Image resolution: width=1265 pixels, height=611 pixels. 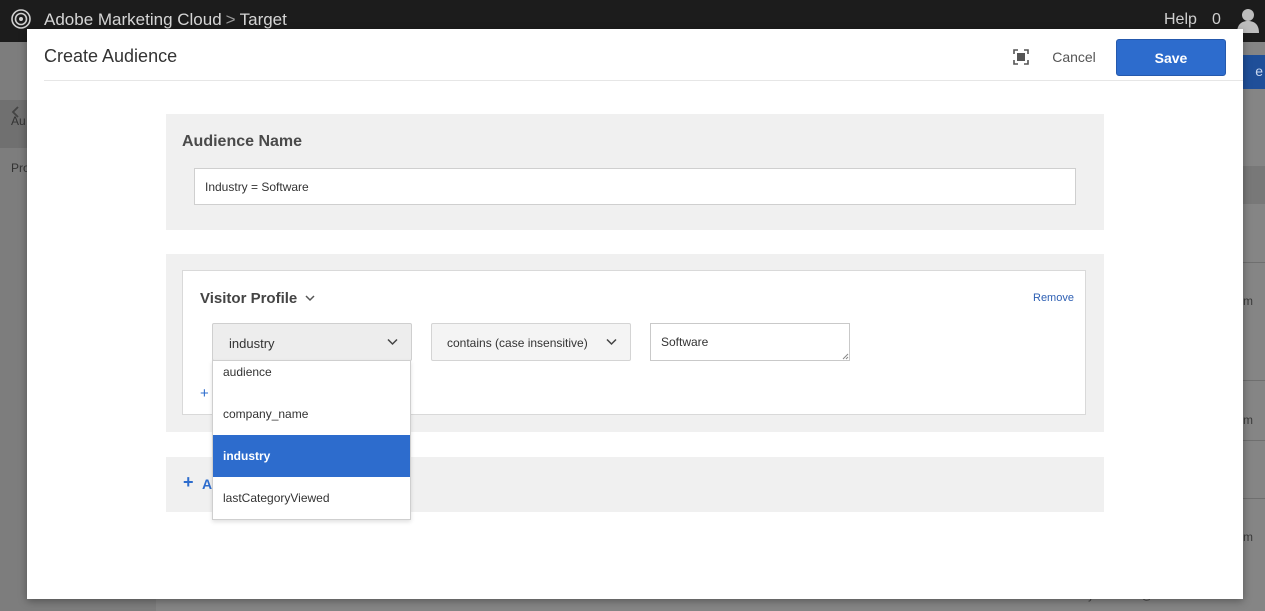 I want to click on breadcrumb: Adobe Marketing Cloud > Target, so click(x=165, y=20).